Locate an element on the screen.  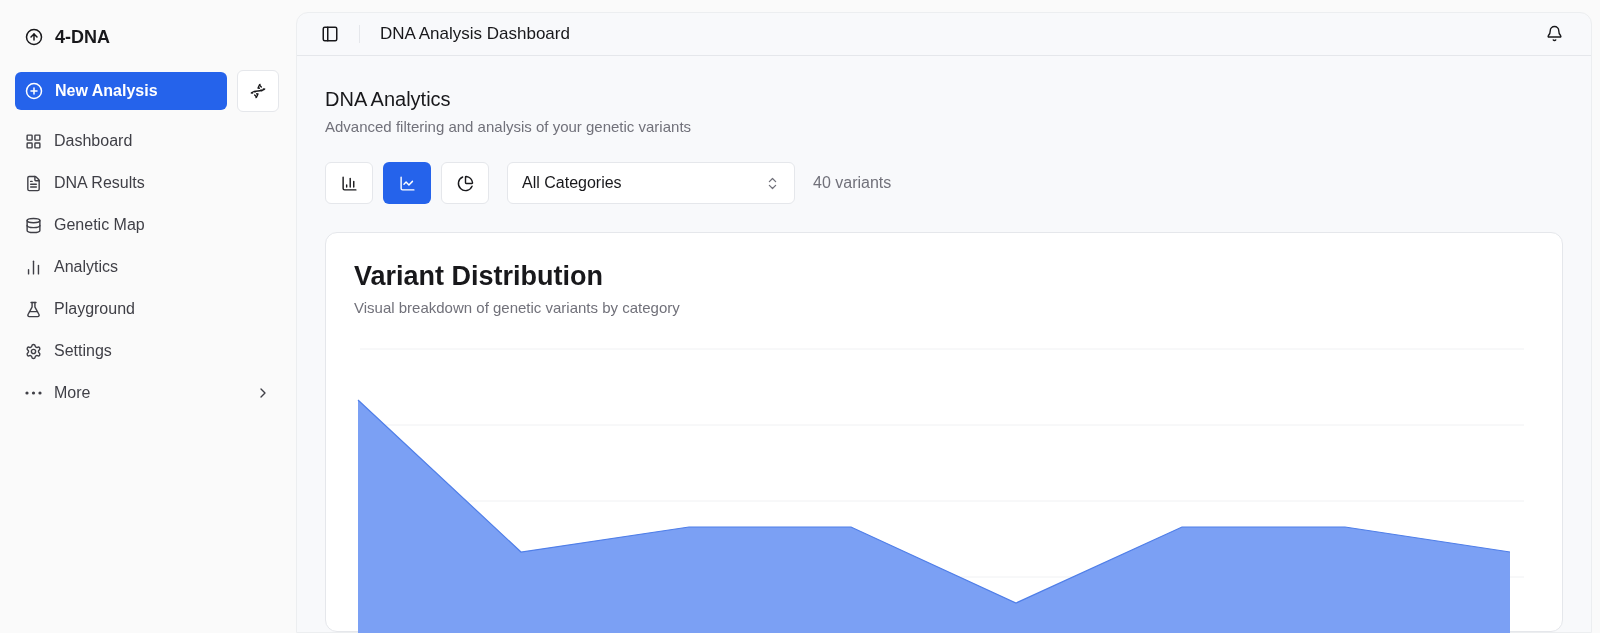
dna-icon is located at coordinates (258, 91).